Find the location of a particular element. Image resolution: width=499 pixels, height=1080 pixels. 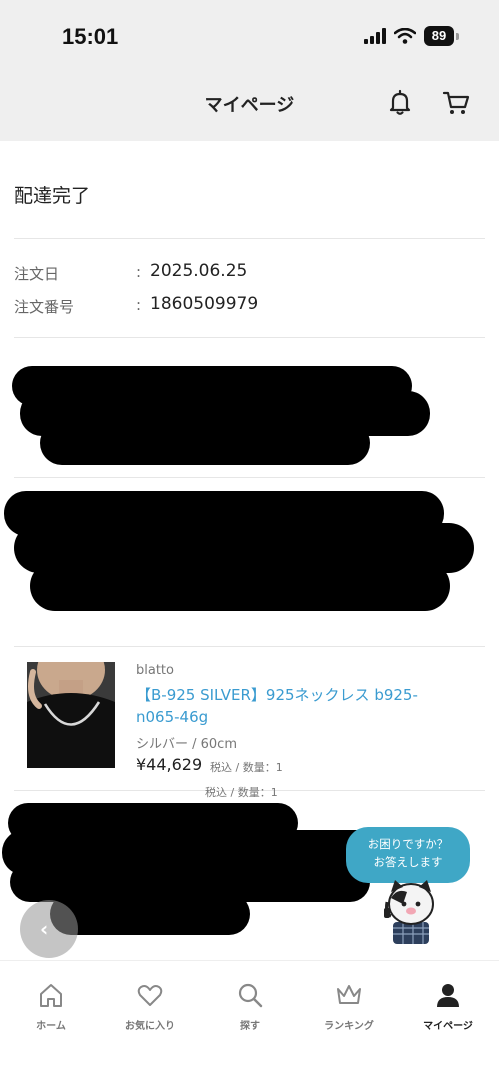

app-header: マイページ is located at coordinates (249, 104).